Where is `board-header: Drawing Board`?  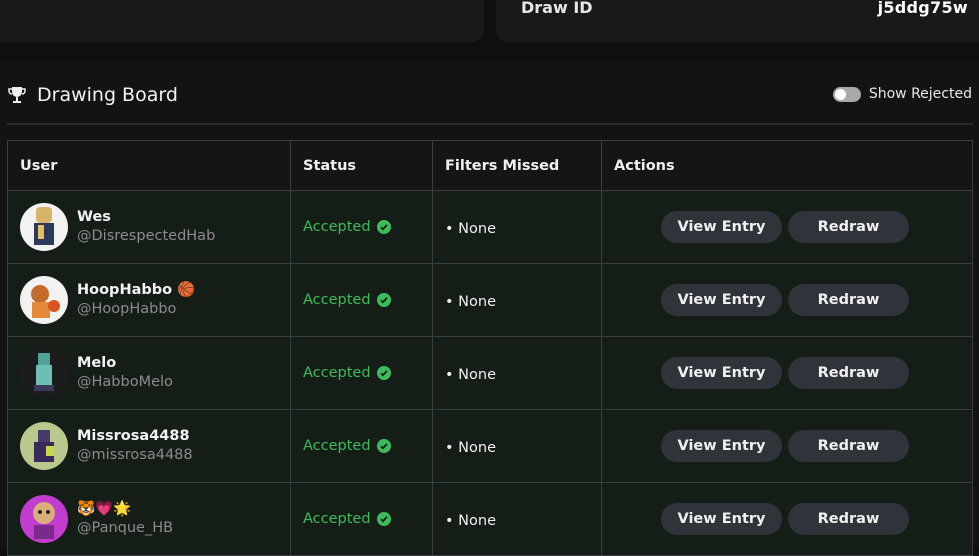
board-header: Drawing Board is located at coordinates (93, 95).